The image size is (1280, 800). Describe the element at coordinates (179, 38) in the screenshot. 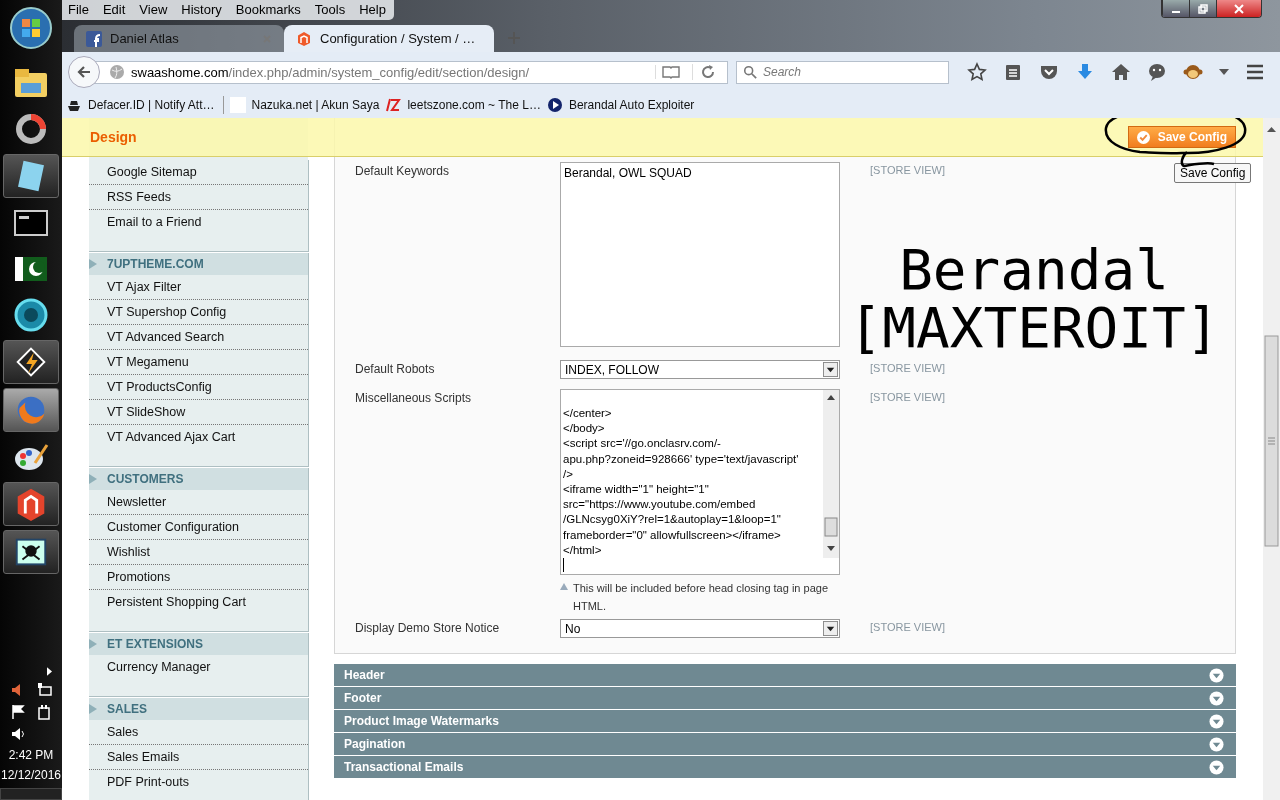

I see `browser-tab: Daniel Atlas` at that location.